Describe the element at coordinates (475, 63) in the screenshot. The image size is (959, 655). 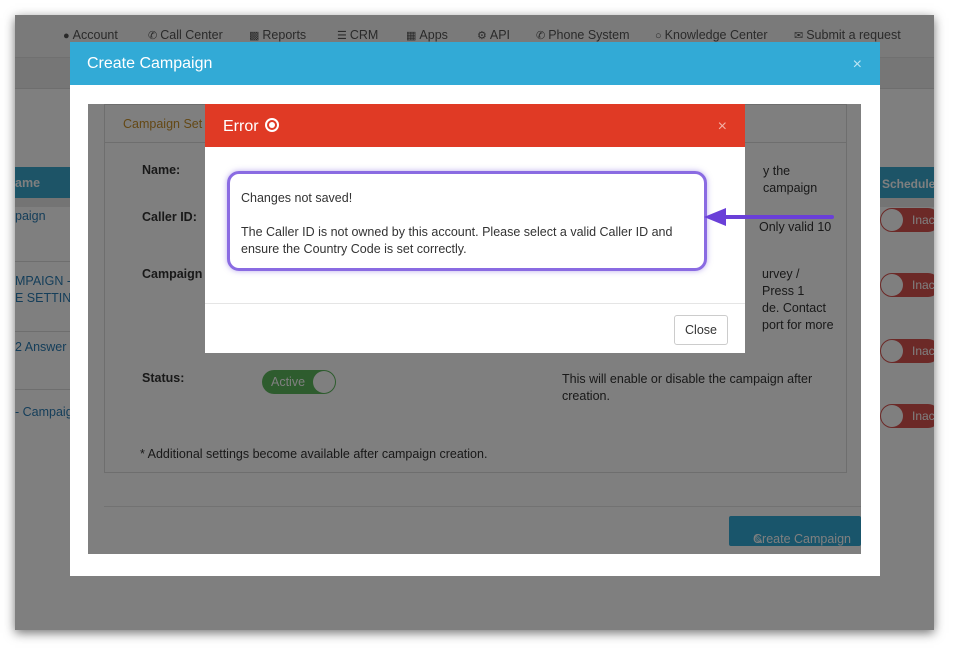
I see `modal-header: Create Campaign ×` at that location.